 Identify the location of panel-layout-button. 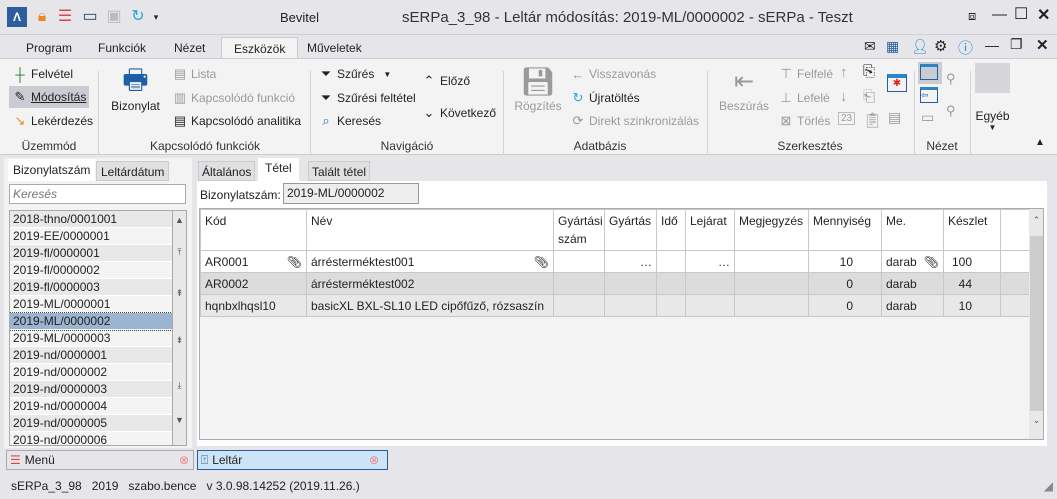
(930, 73).